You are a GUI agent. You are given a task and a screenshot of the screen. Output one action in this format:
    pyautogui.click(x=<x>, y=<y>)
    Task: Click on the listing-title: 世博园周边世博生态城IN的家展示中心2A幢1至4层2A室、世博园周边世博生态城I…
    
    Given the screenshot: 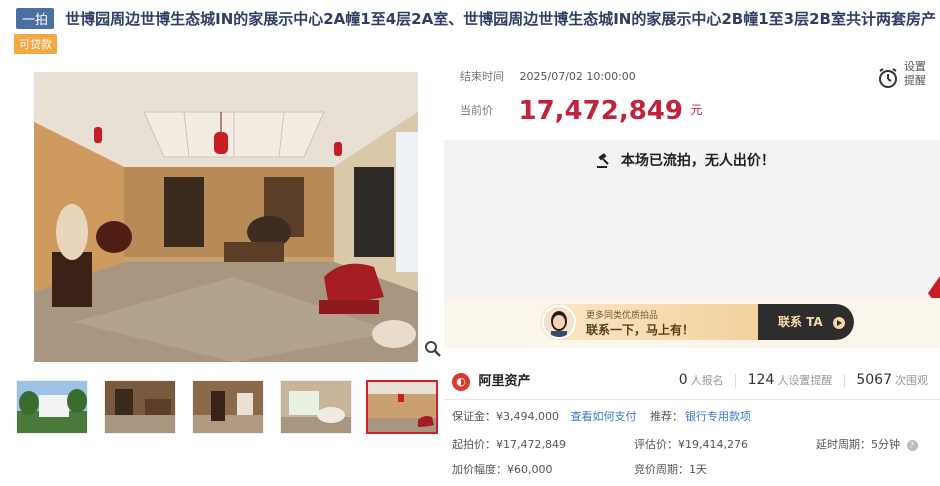 What is the action you would take?
    pyautogui.click(x=500, y=19)
    